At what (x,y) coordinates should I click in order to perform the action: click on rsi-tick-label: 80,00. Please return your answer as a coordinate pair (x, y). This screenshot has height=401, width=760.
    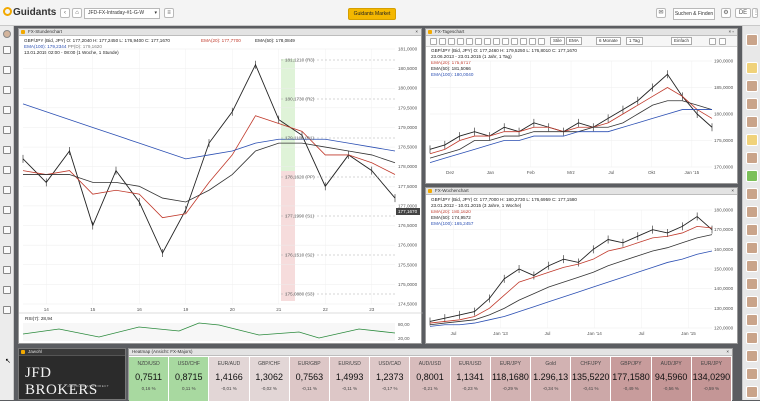
    Looking at the image, I should click on (404, 324).